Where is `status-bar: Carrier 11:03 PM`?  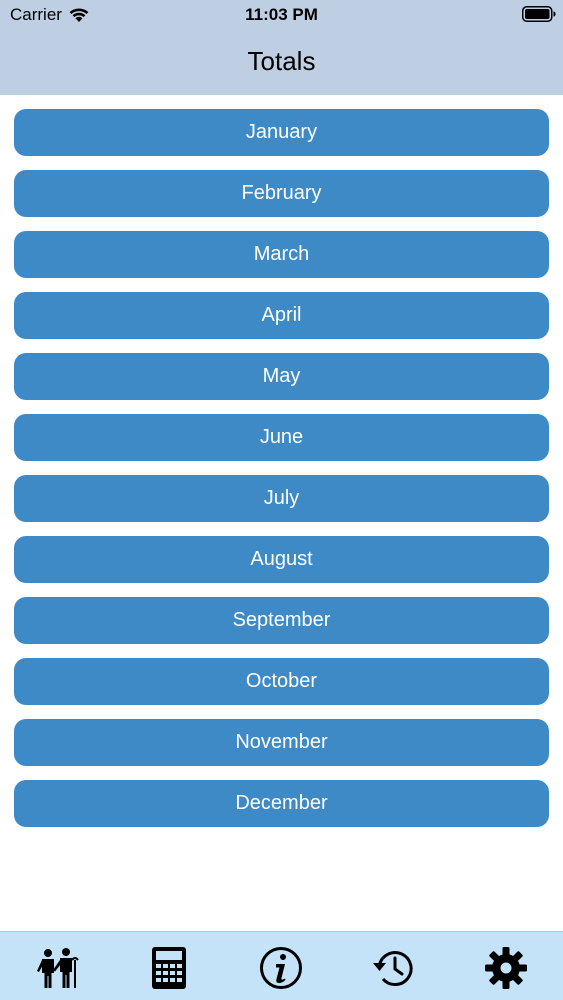 status-bar: Carrier 11:03 PM is located at coordinates (281, 15).